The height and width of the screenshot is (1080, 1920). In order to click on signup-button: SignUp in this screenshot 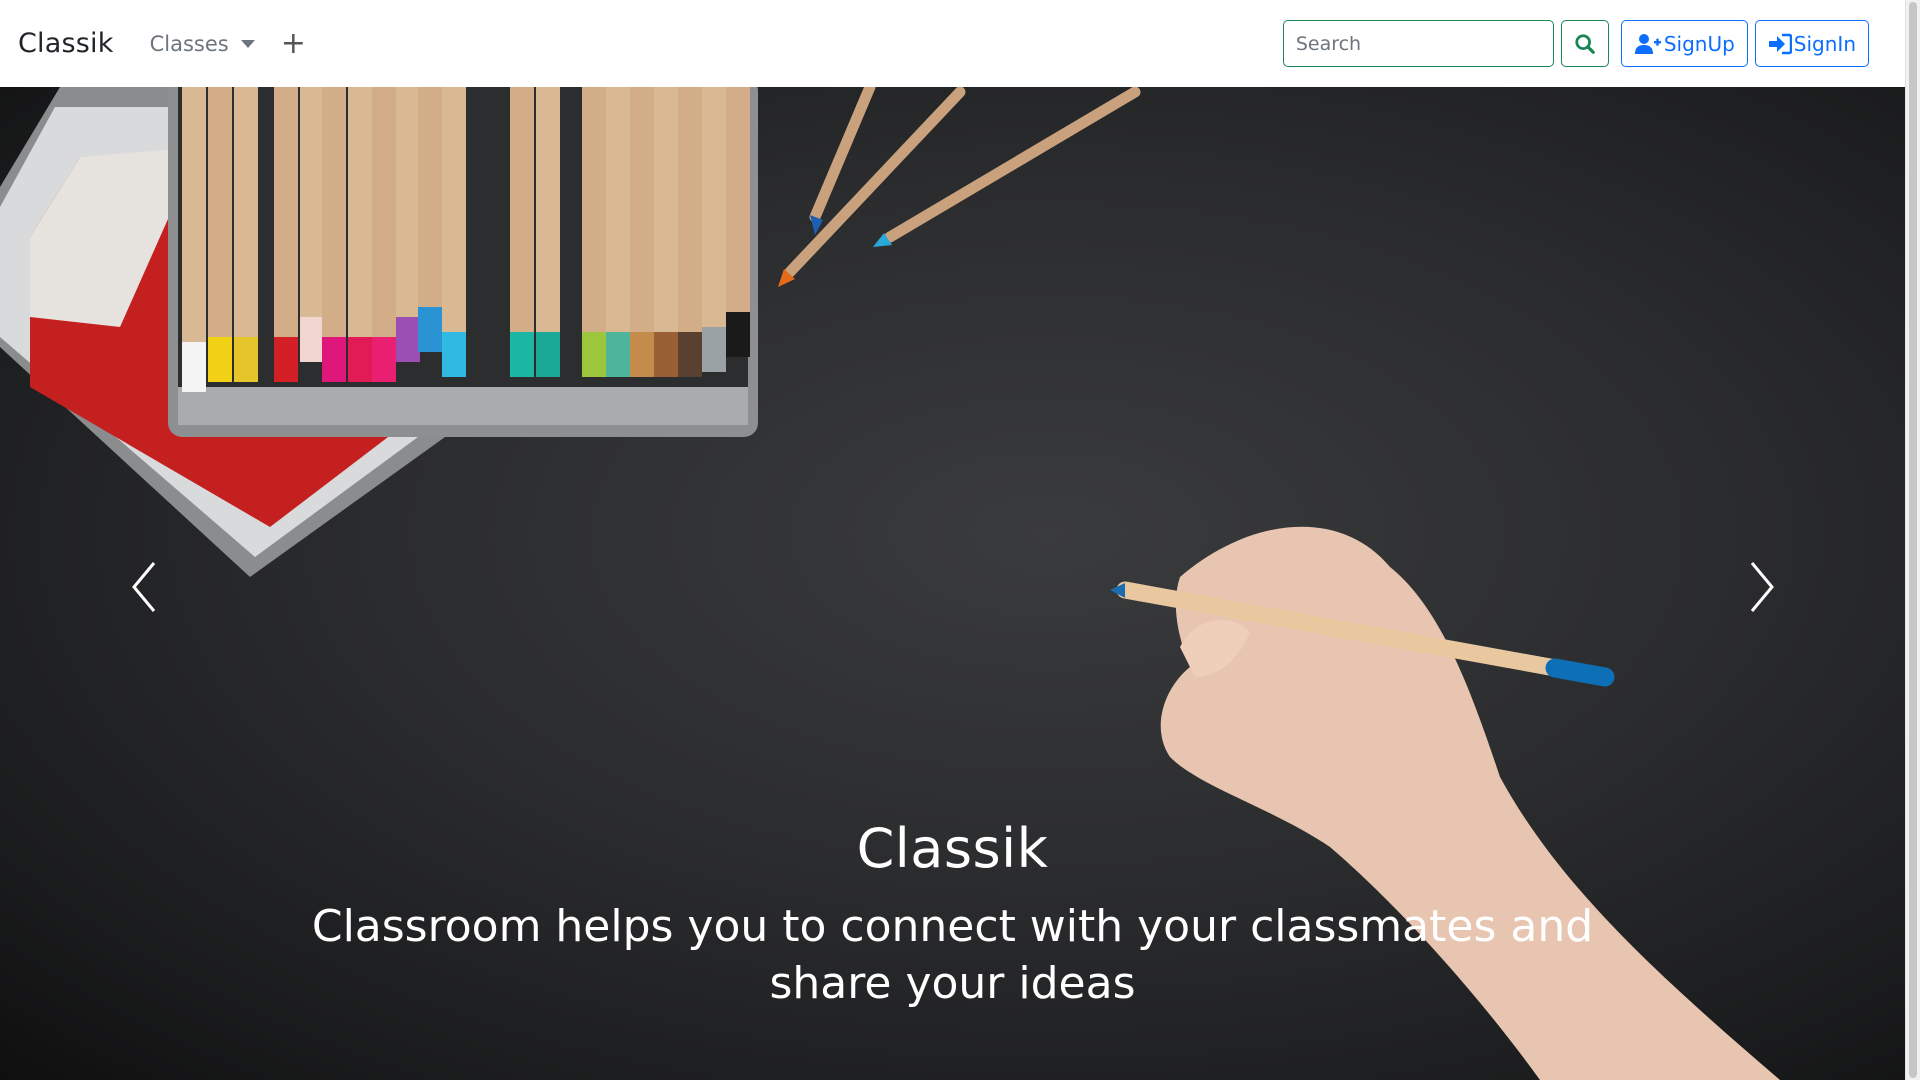, I will do `click(1684, 43)`.